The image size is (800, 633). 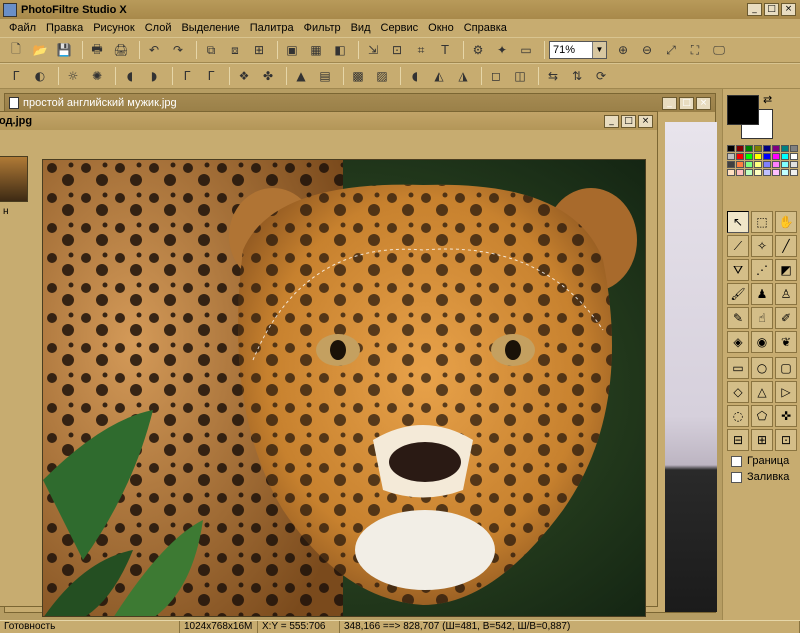 What do you see at coordinates (445, 50) in the screenshot?
I see `text-icon: T` at bounding box center [445, 50].